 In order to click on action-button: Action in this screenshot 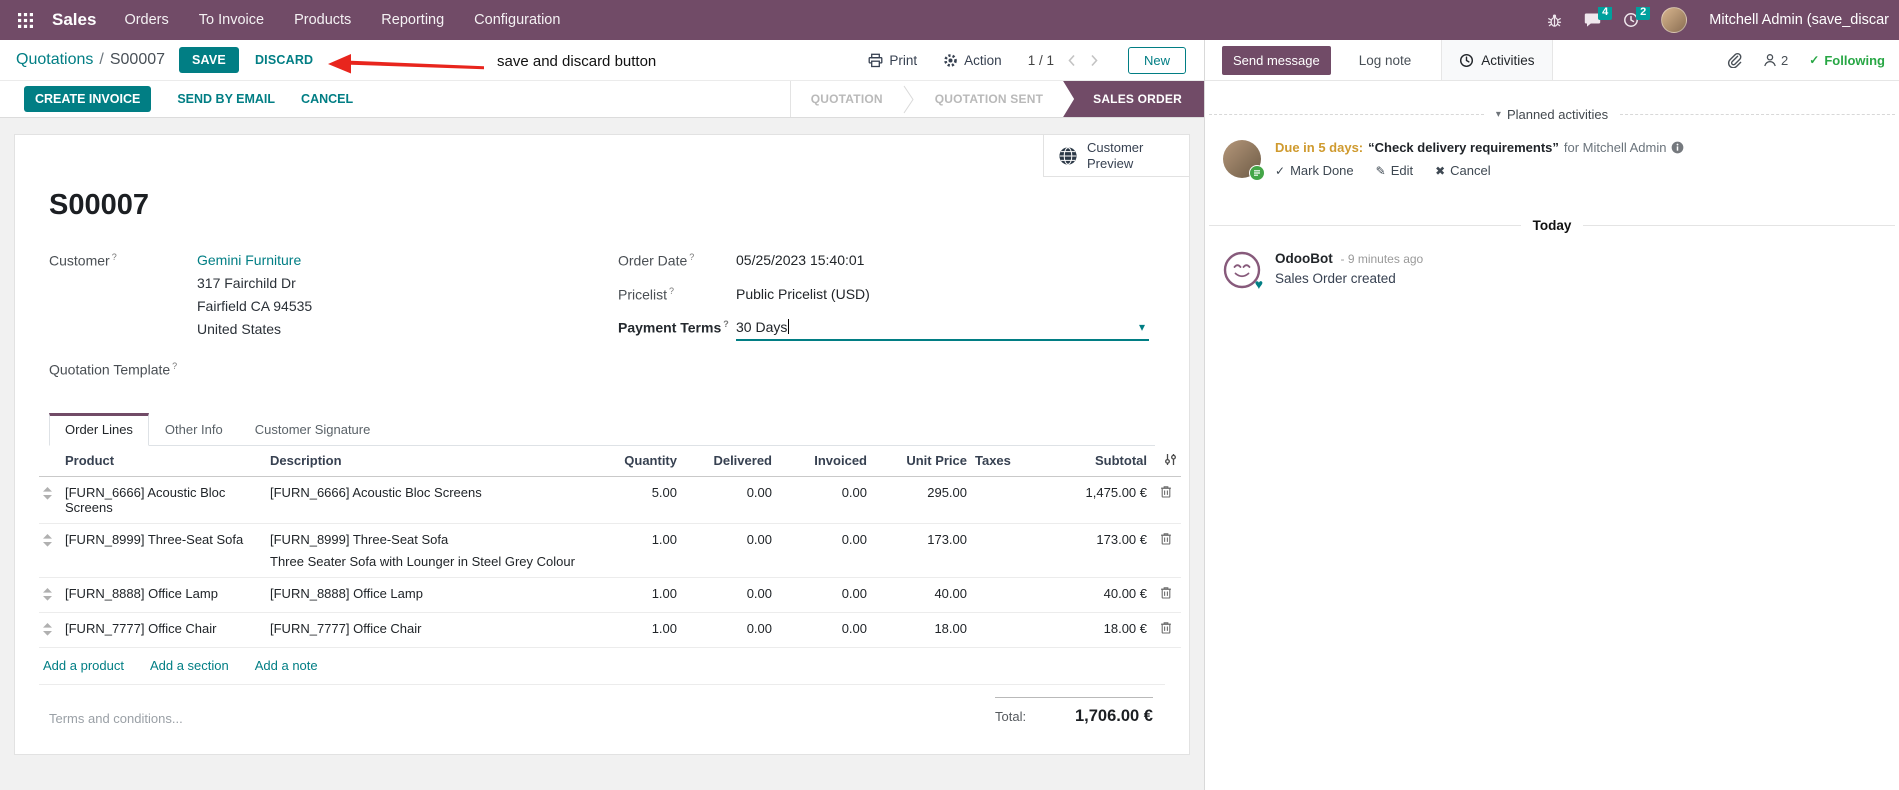, I will do `click(972, 60)`.